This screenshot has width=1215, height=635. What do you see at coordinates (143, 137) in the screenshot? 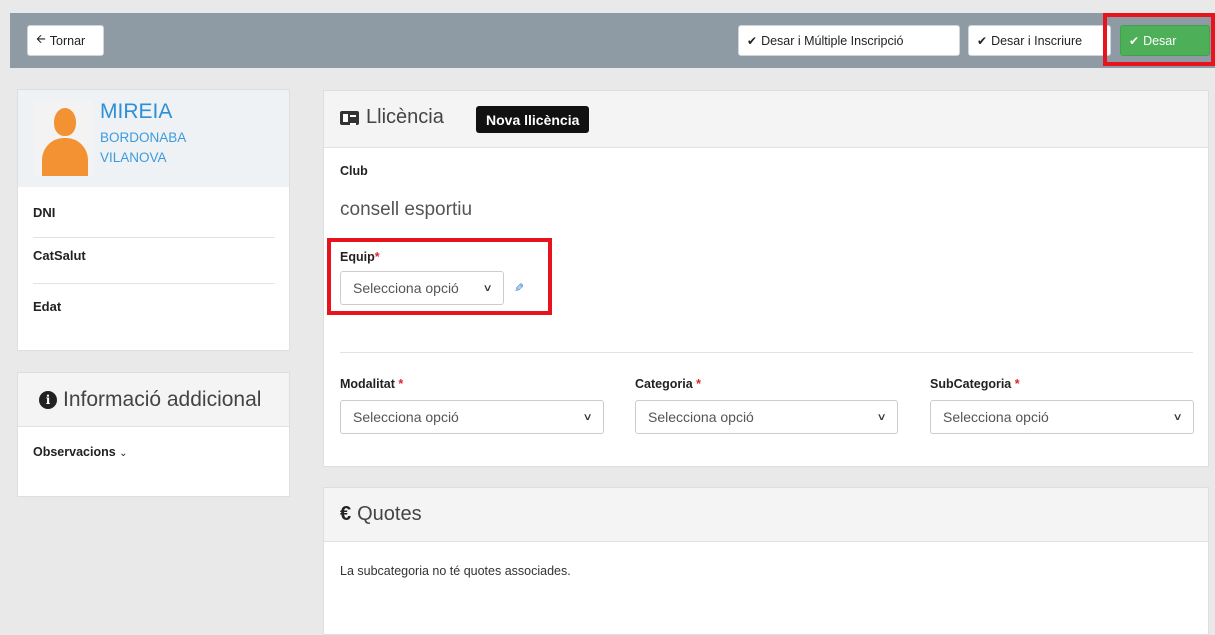
I see `profile-surname-1: BORDONABA` at bounding box center [143, 137].